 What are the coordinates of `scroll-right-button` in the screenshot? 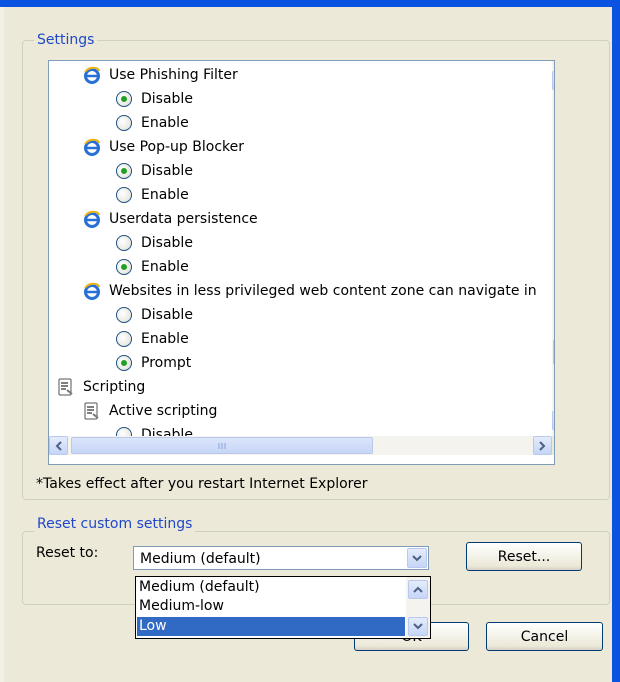 It's located at (542, 445).